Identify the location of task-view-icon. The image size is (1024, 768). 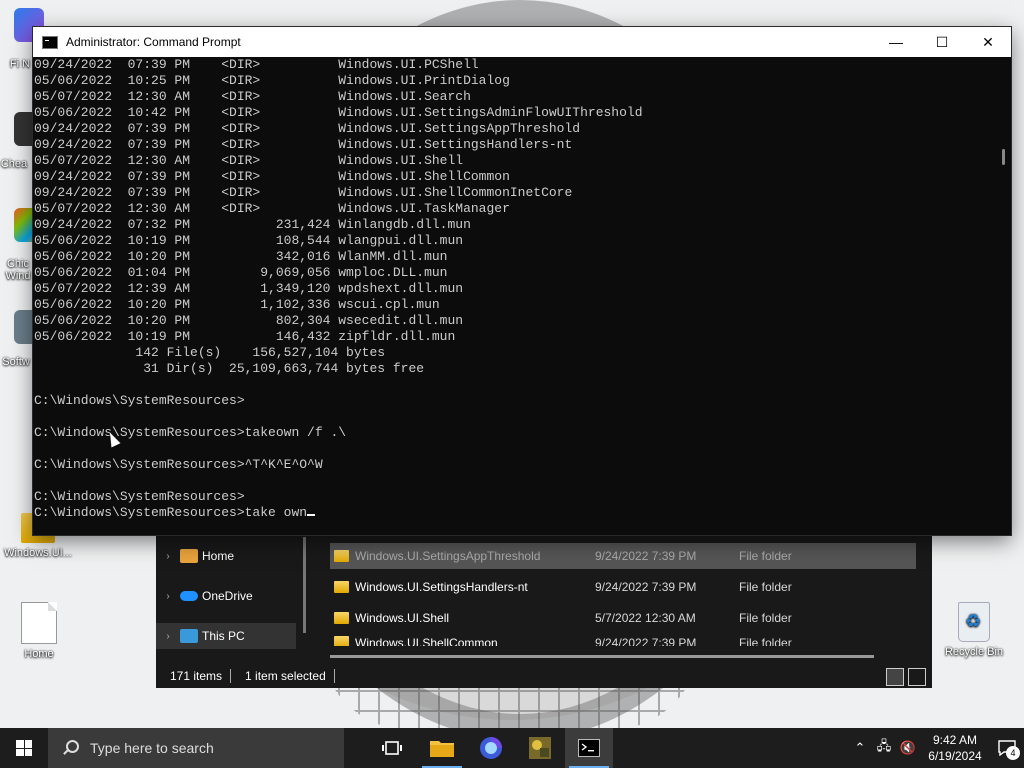
(392, 748).